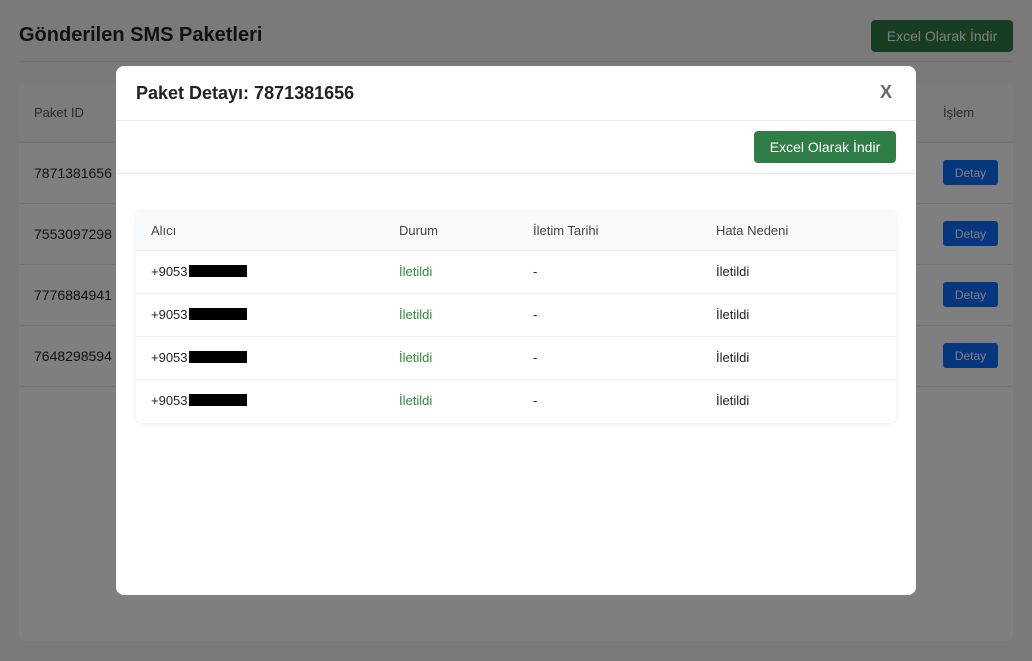  What do you see at coordinates (752, 230) in the screenshot?
I see `header-error-reason: Hata Nedeni` at bounding box center [752, 230].